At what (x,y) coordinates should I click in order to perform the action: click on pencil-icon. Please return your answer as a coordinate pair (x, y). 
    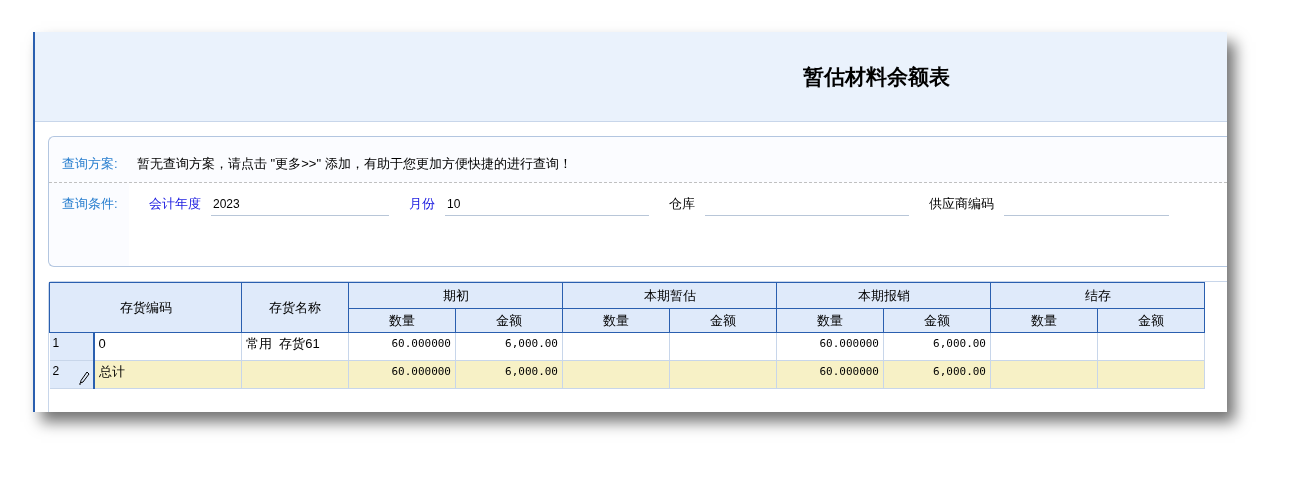
    Looking at the image, I should click on (83, 378).